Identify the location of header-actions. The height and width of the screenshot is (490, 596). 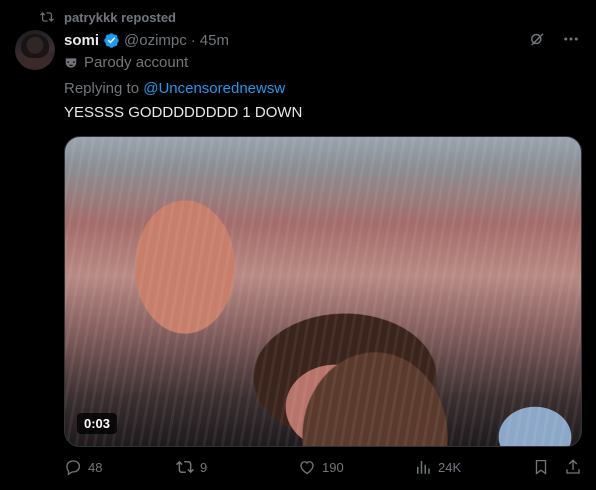
(554, 39).